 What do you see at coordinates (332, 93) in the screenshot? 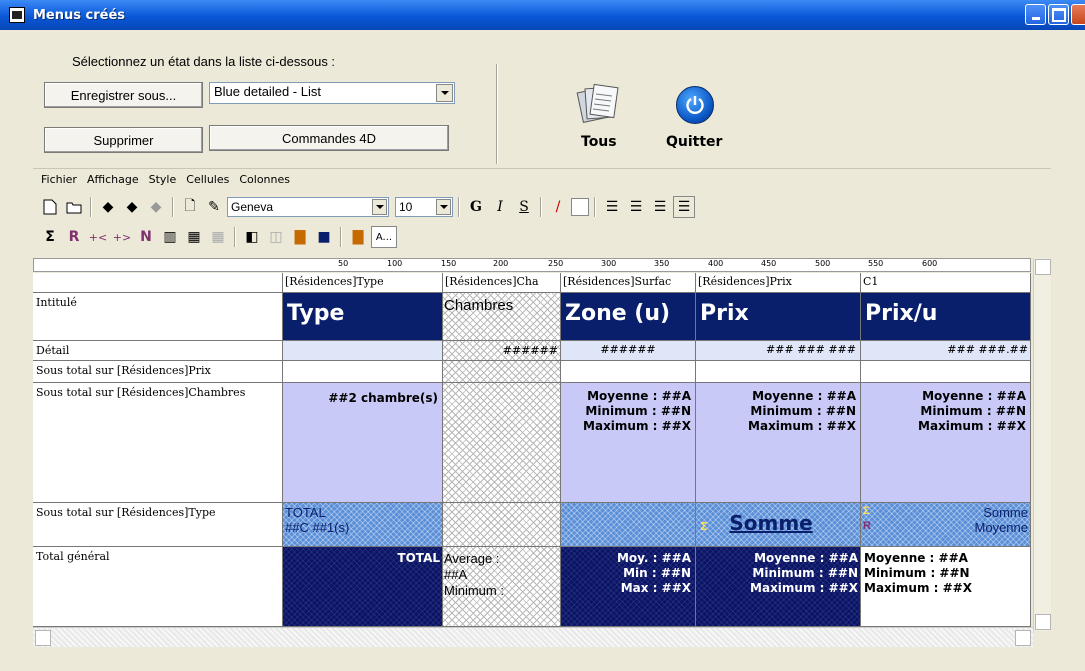
I see `report-select: Blue detailed - List` at bounding box center [332, 93].